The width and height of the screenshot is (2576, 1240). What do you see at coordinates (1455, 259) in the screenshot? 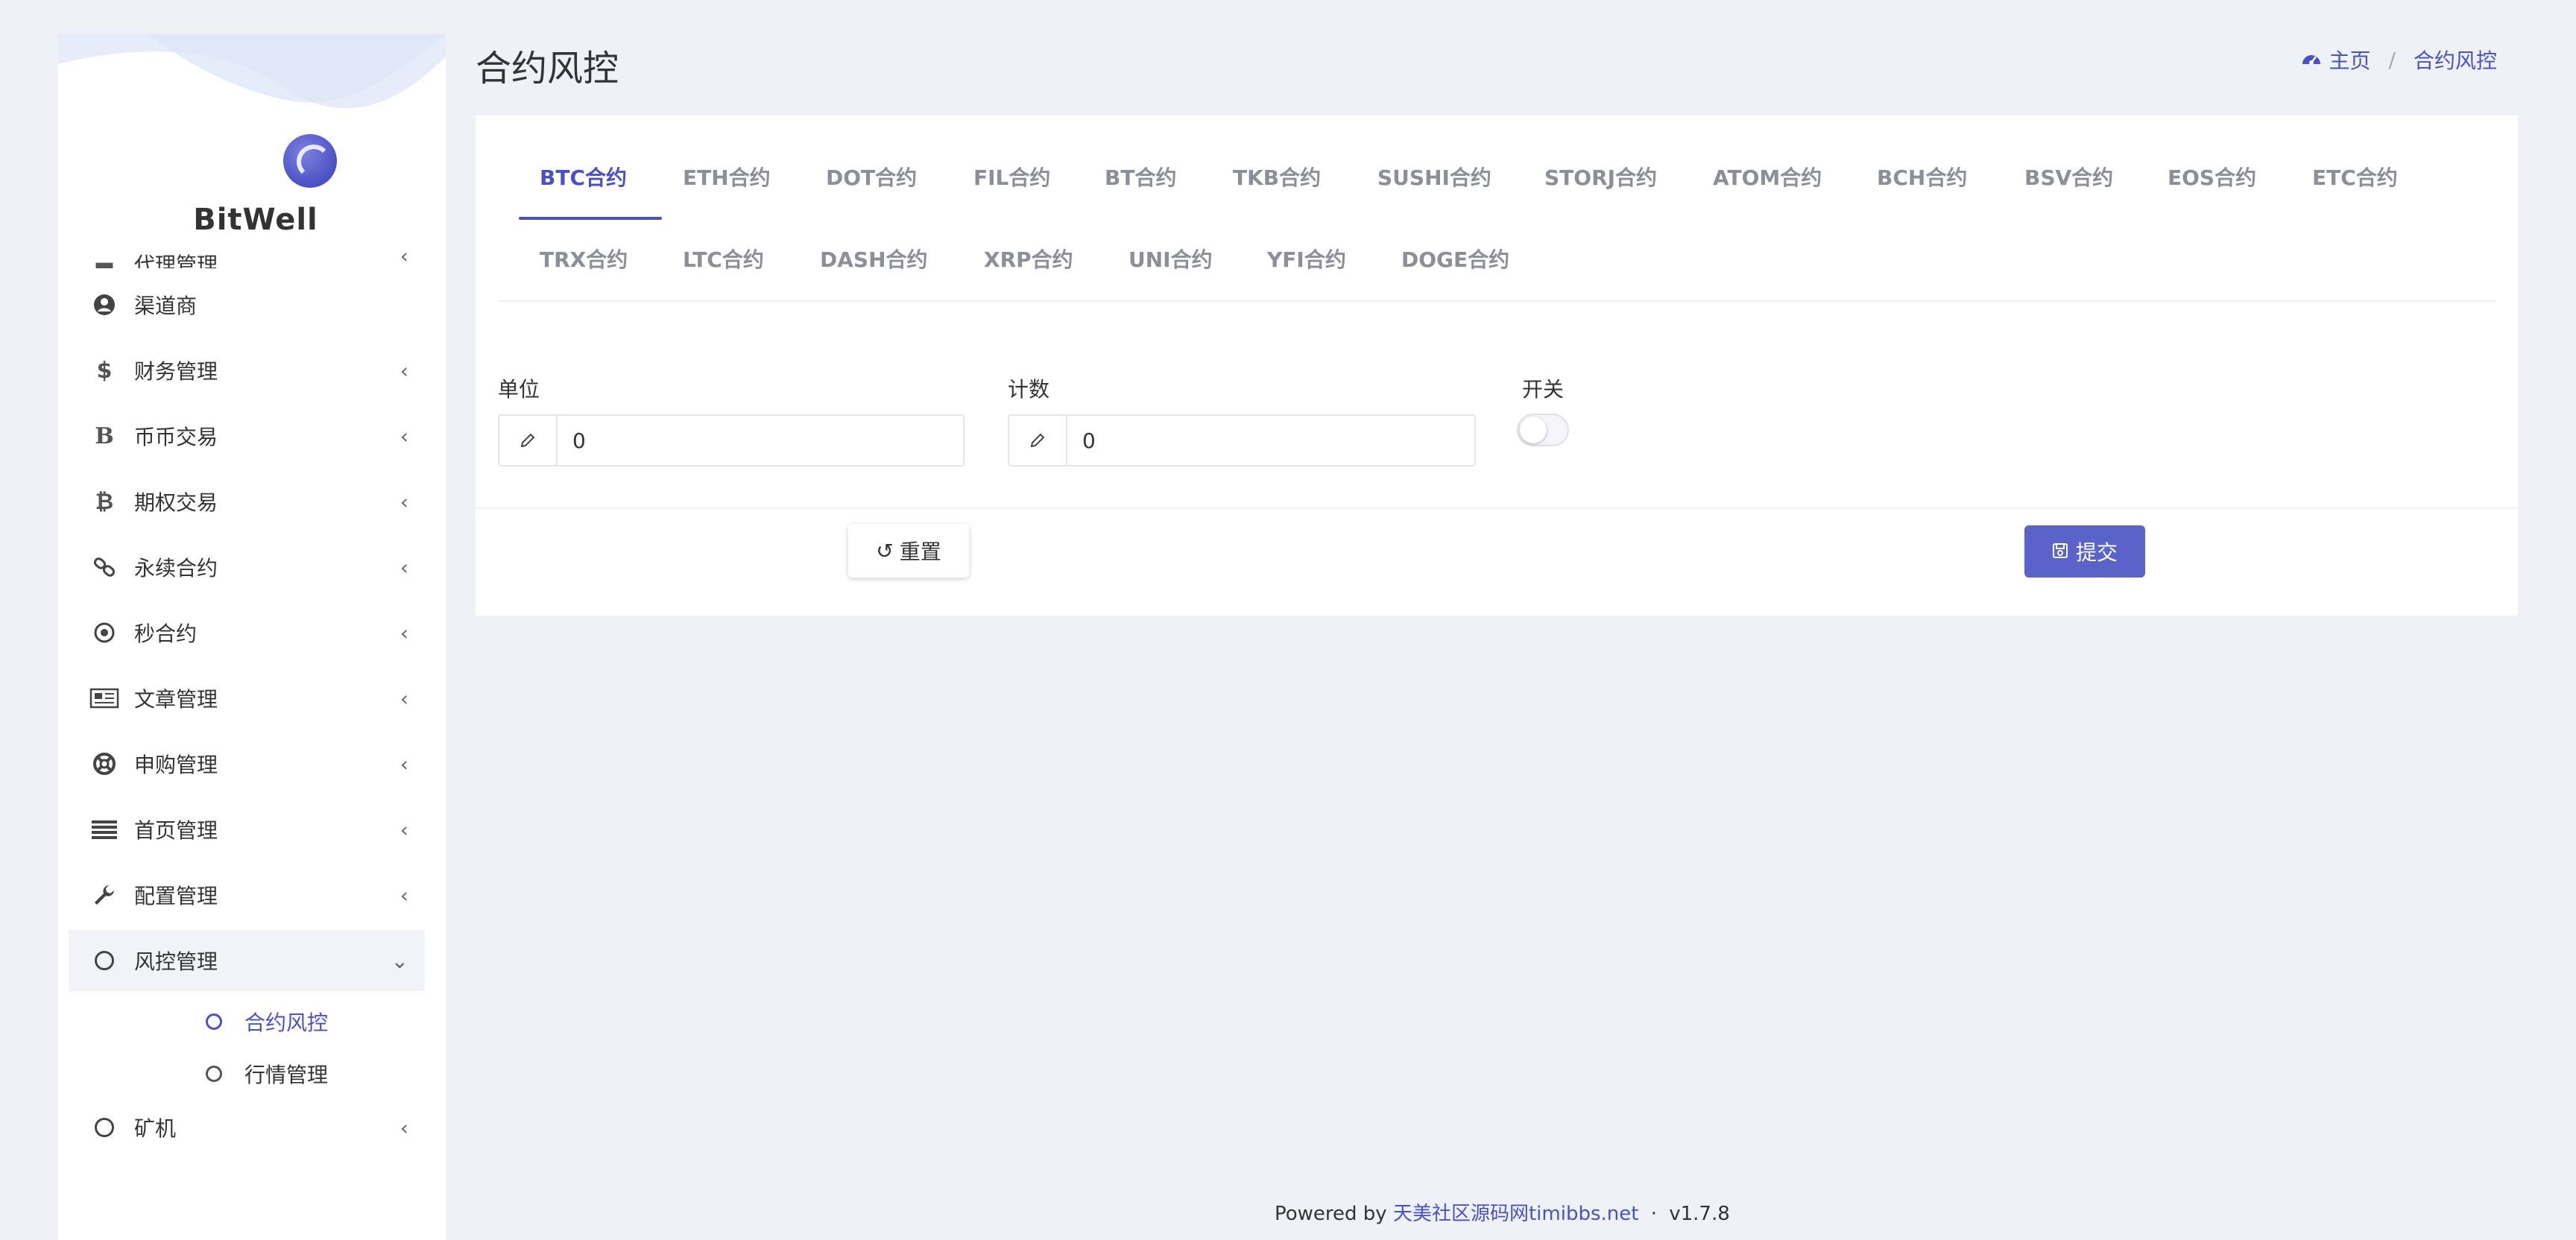
I see `tab-doge: DOGE合约` at bounding box center [1455, 259].